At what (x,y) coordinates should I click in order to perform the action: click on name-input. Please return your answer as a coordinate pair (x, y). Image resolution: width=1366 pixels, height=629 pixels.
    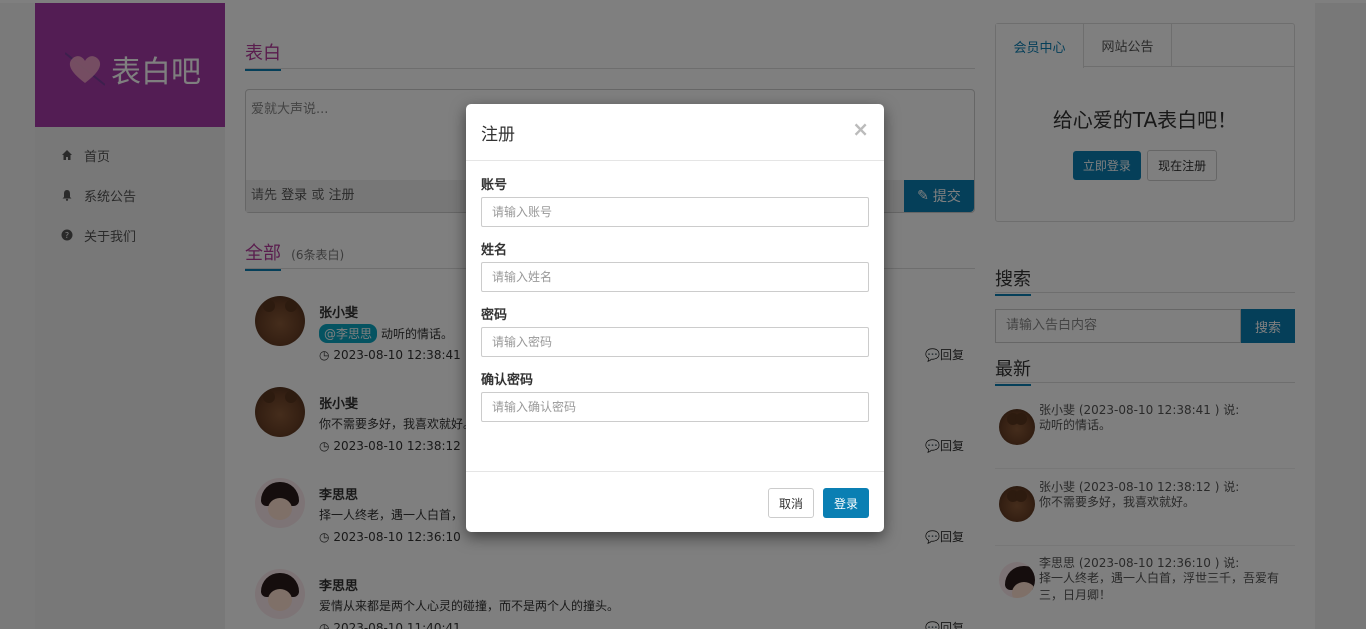
    Looking at the image, I should click on (675, 277).